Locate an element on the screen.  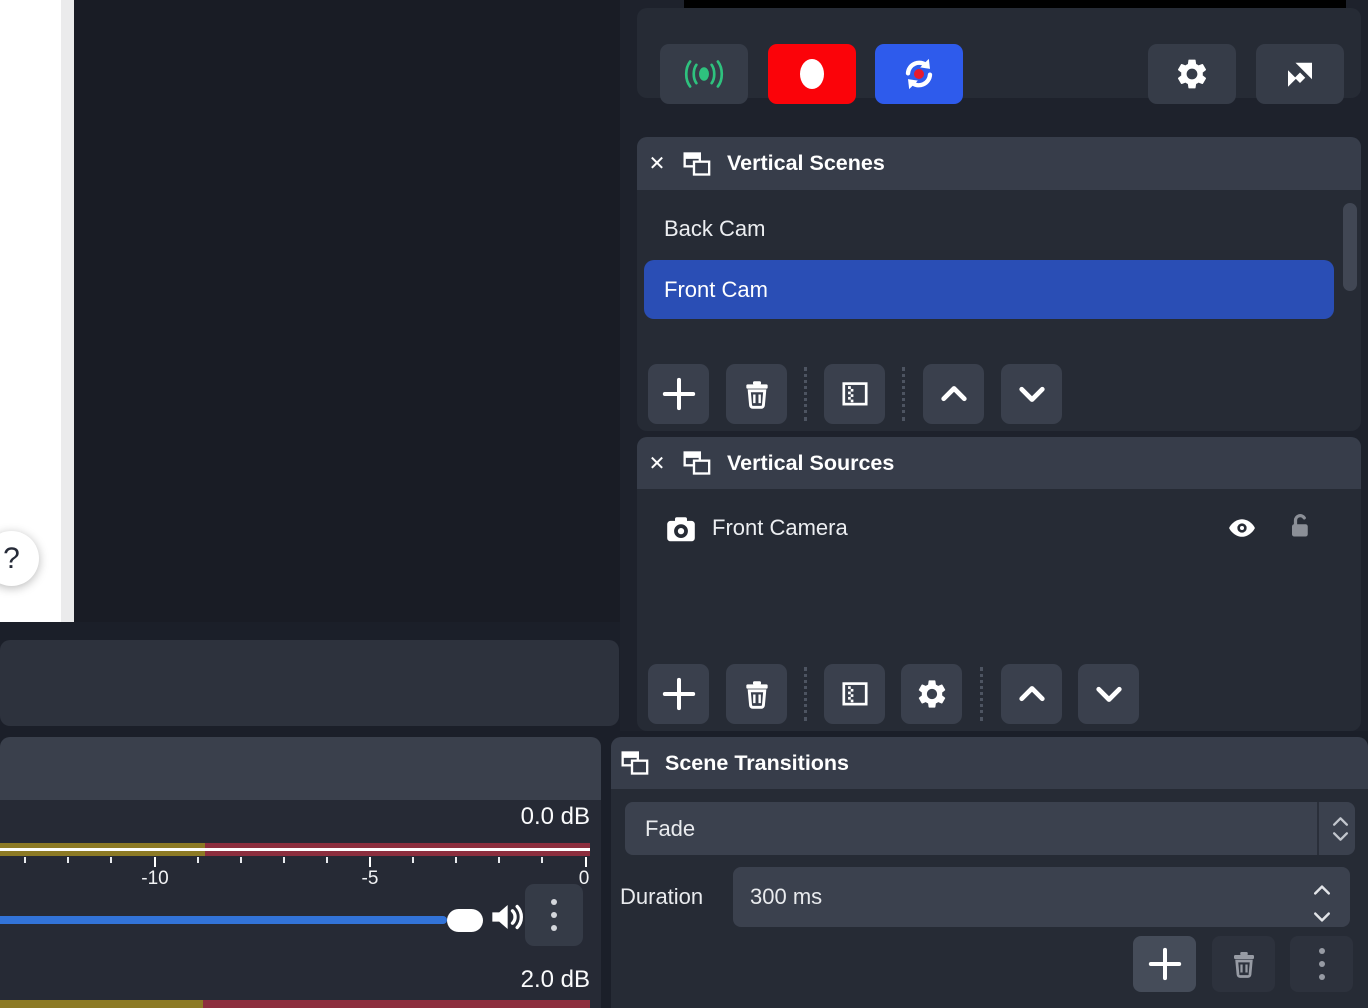
controls-panel is located at coordinates (999, 56).